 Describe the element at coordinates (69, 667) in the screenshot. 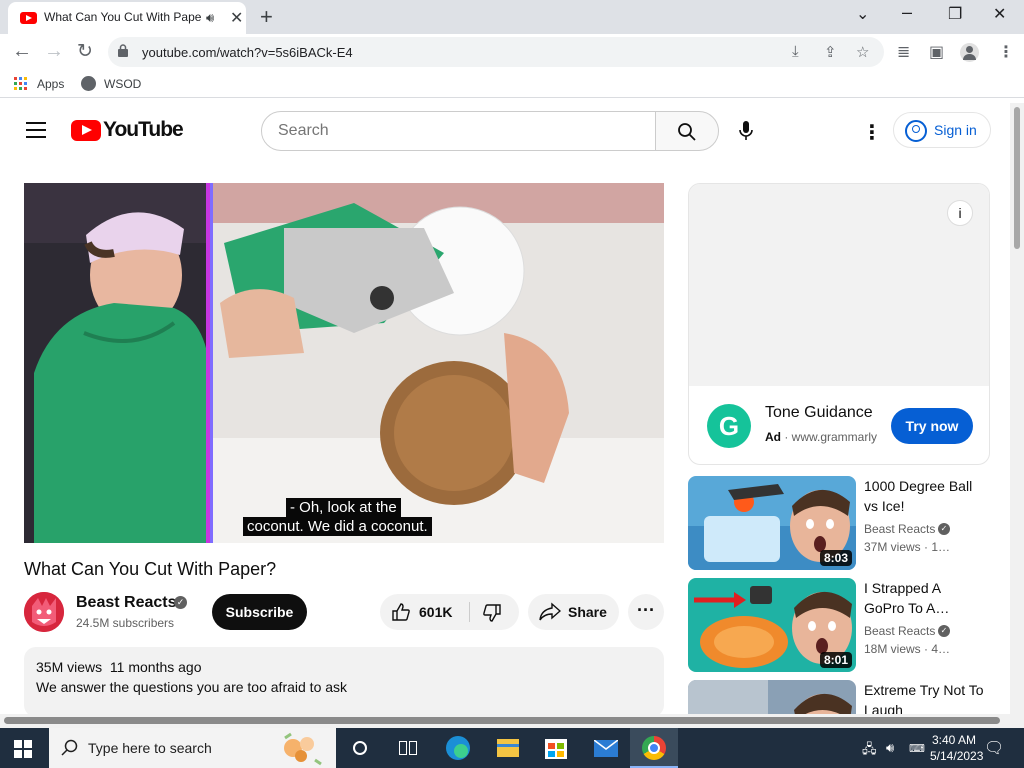

I see `view-count: 35M views` at that location.